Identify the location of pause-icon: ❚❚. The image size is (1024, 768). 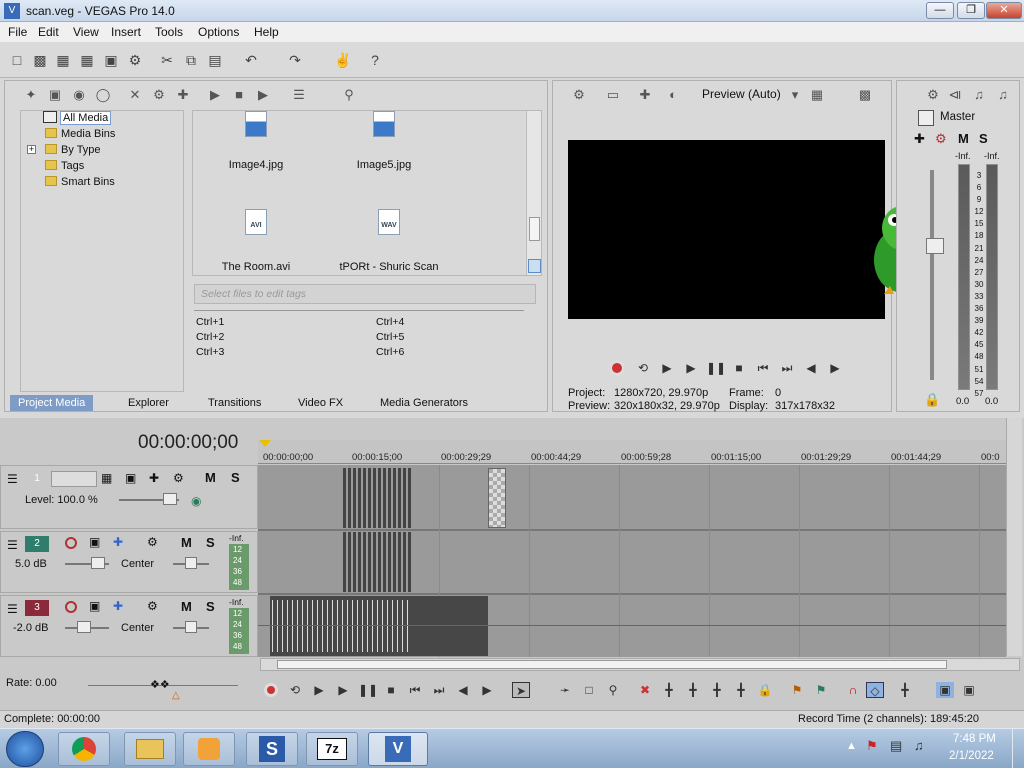
(368, 690).